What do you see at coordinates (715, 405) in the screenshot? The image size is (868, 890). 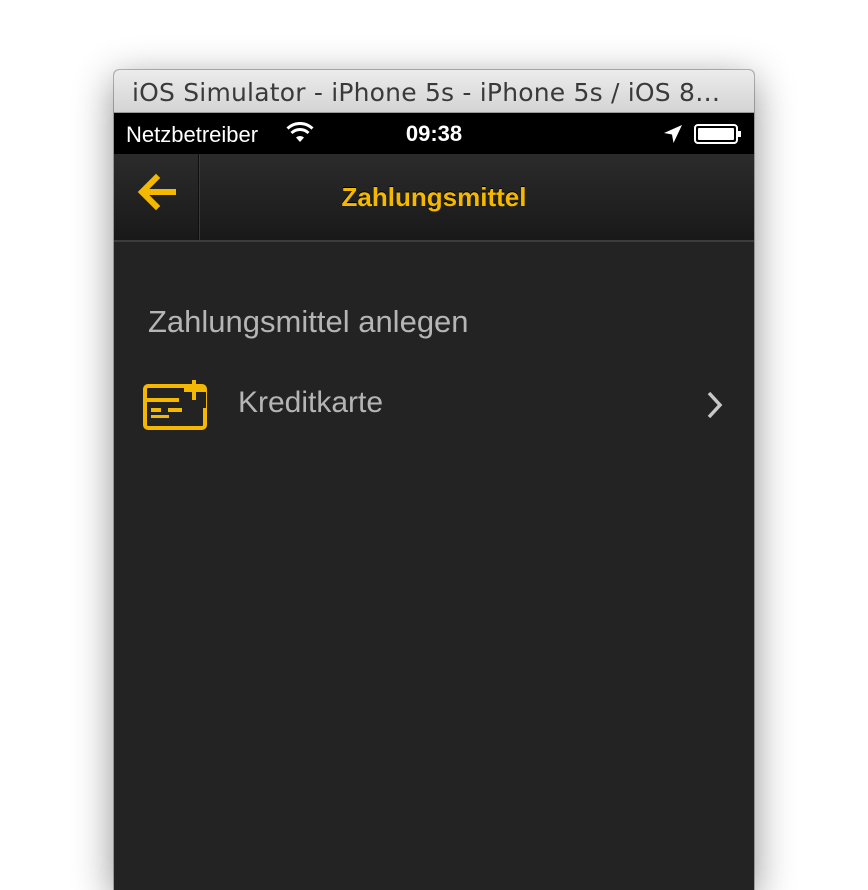 I see `chevron-right-icon` at bounding box center [715, 405].